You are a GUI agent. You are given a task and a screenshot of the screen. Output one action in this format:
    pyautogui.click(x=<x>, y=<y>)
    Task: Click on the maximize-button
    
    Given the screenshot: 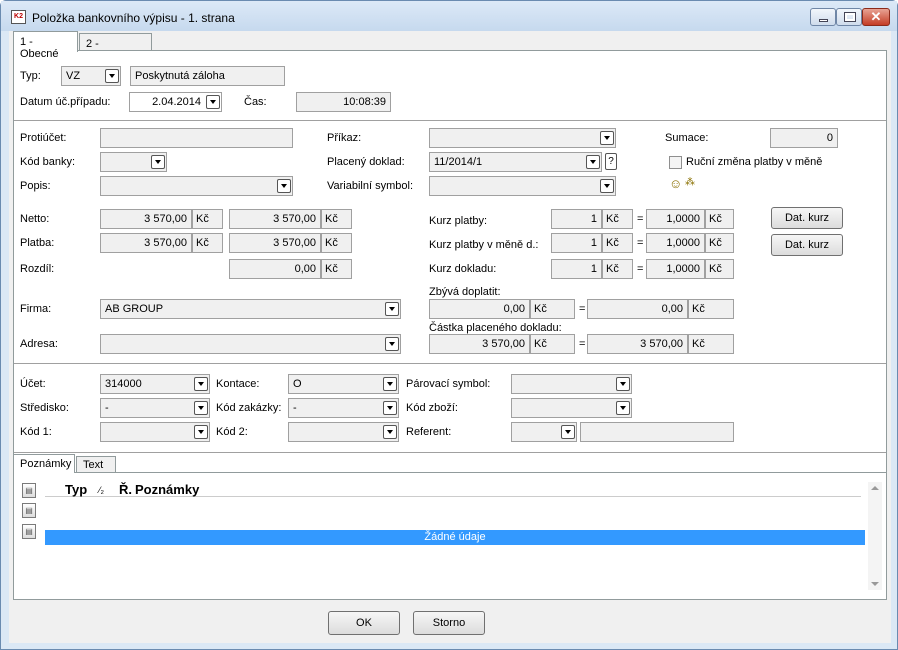 What is the action you would take?
    pyautogui.click(x=849, y=17)
    